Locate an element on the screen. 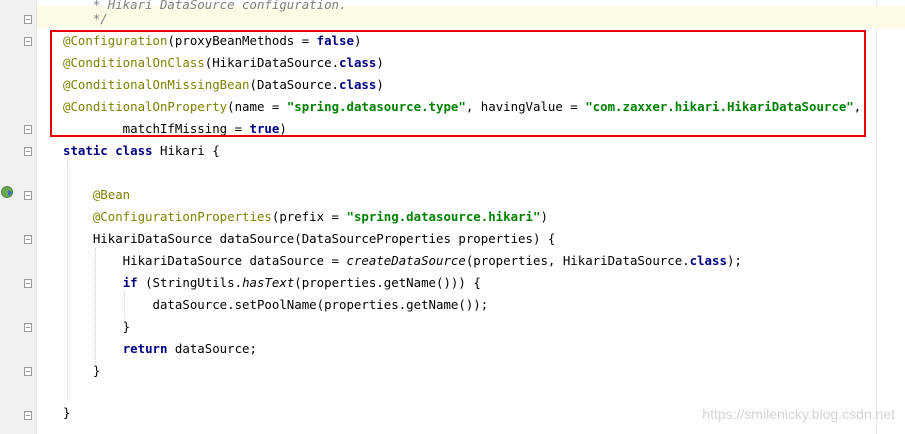 Image resolution: width=905 pixels, height=434 pixels. code-token: @Bean is located at coordinates (97, 194).